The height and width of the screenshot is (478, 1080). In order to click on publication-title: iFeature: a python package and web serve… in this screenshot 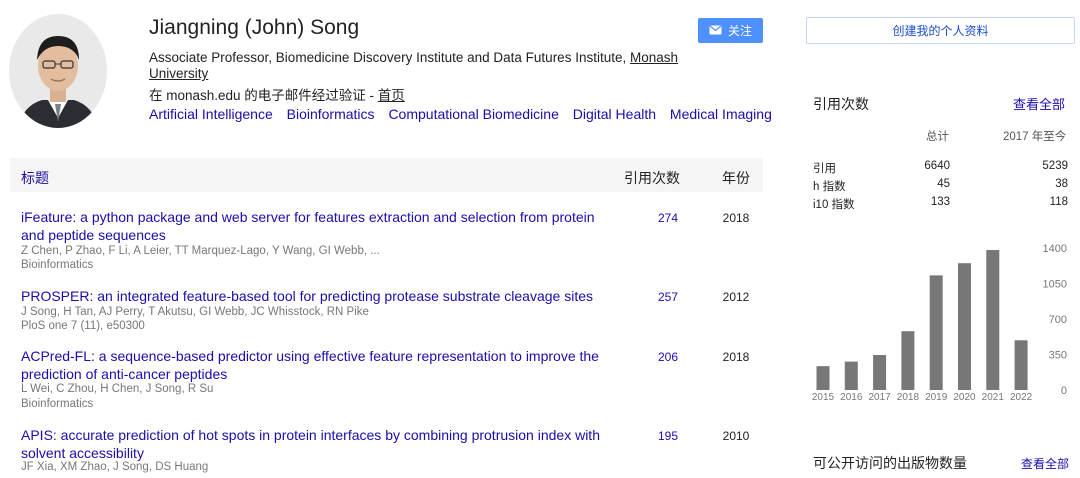, I will do `click(319, 226)`.